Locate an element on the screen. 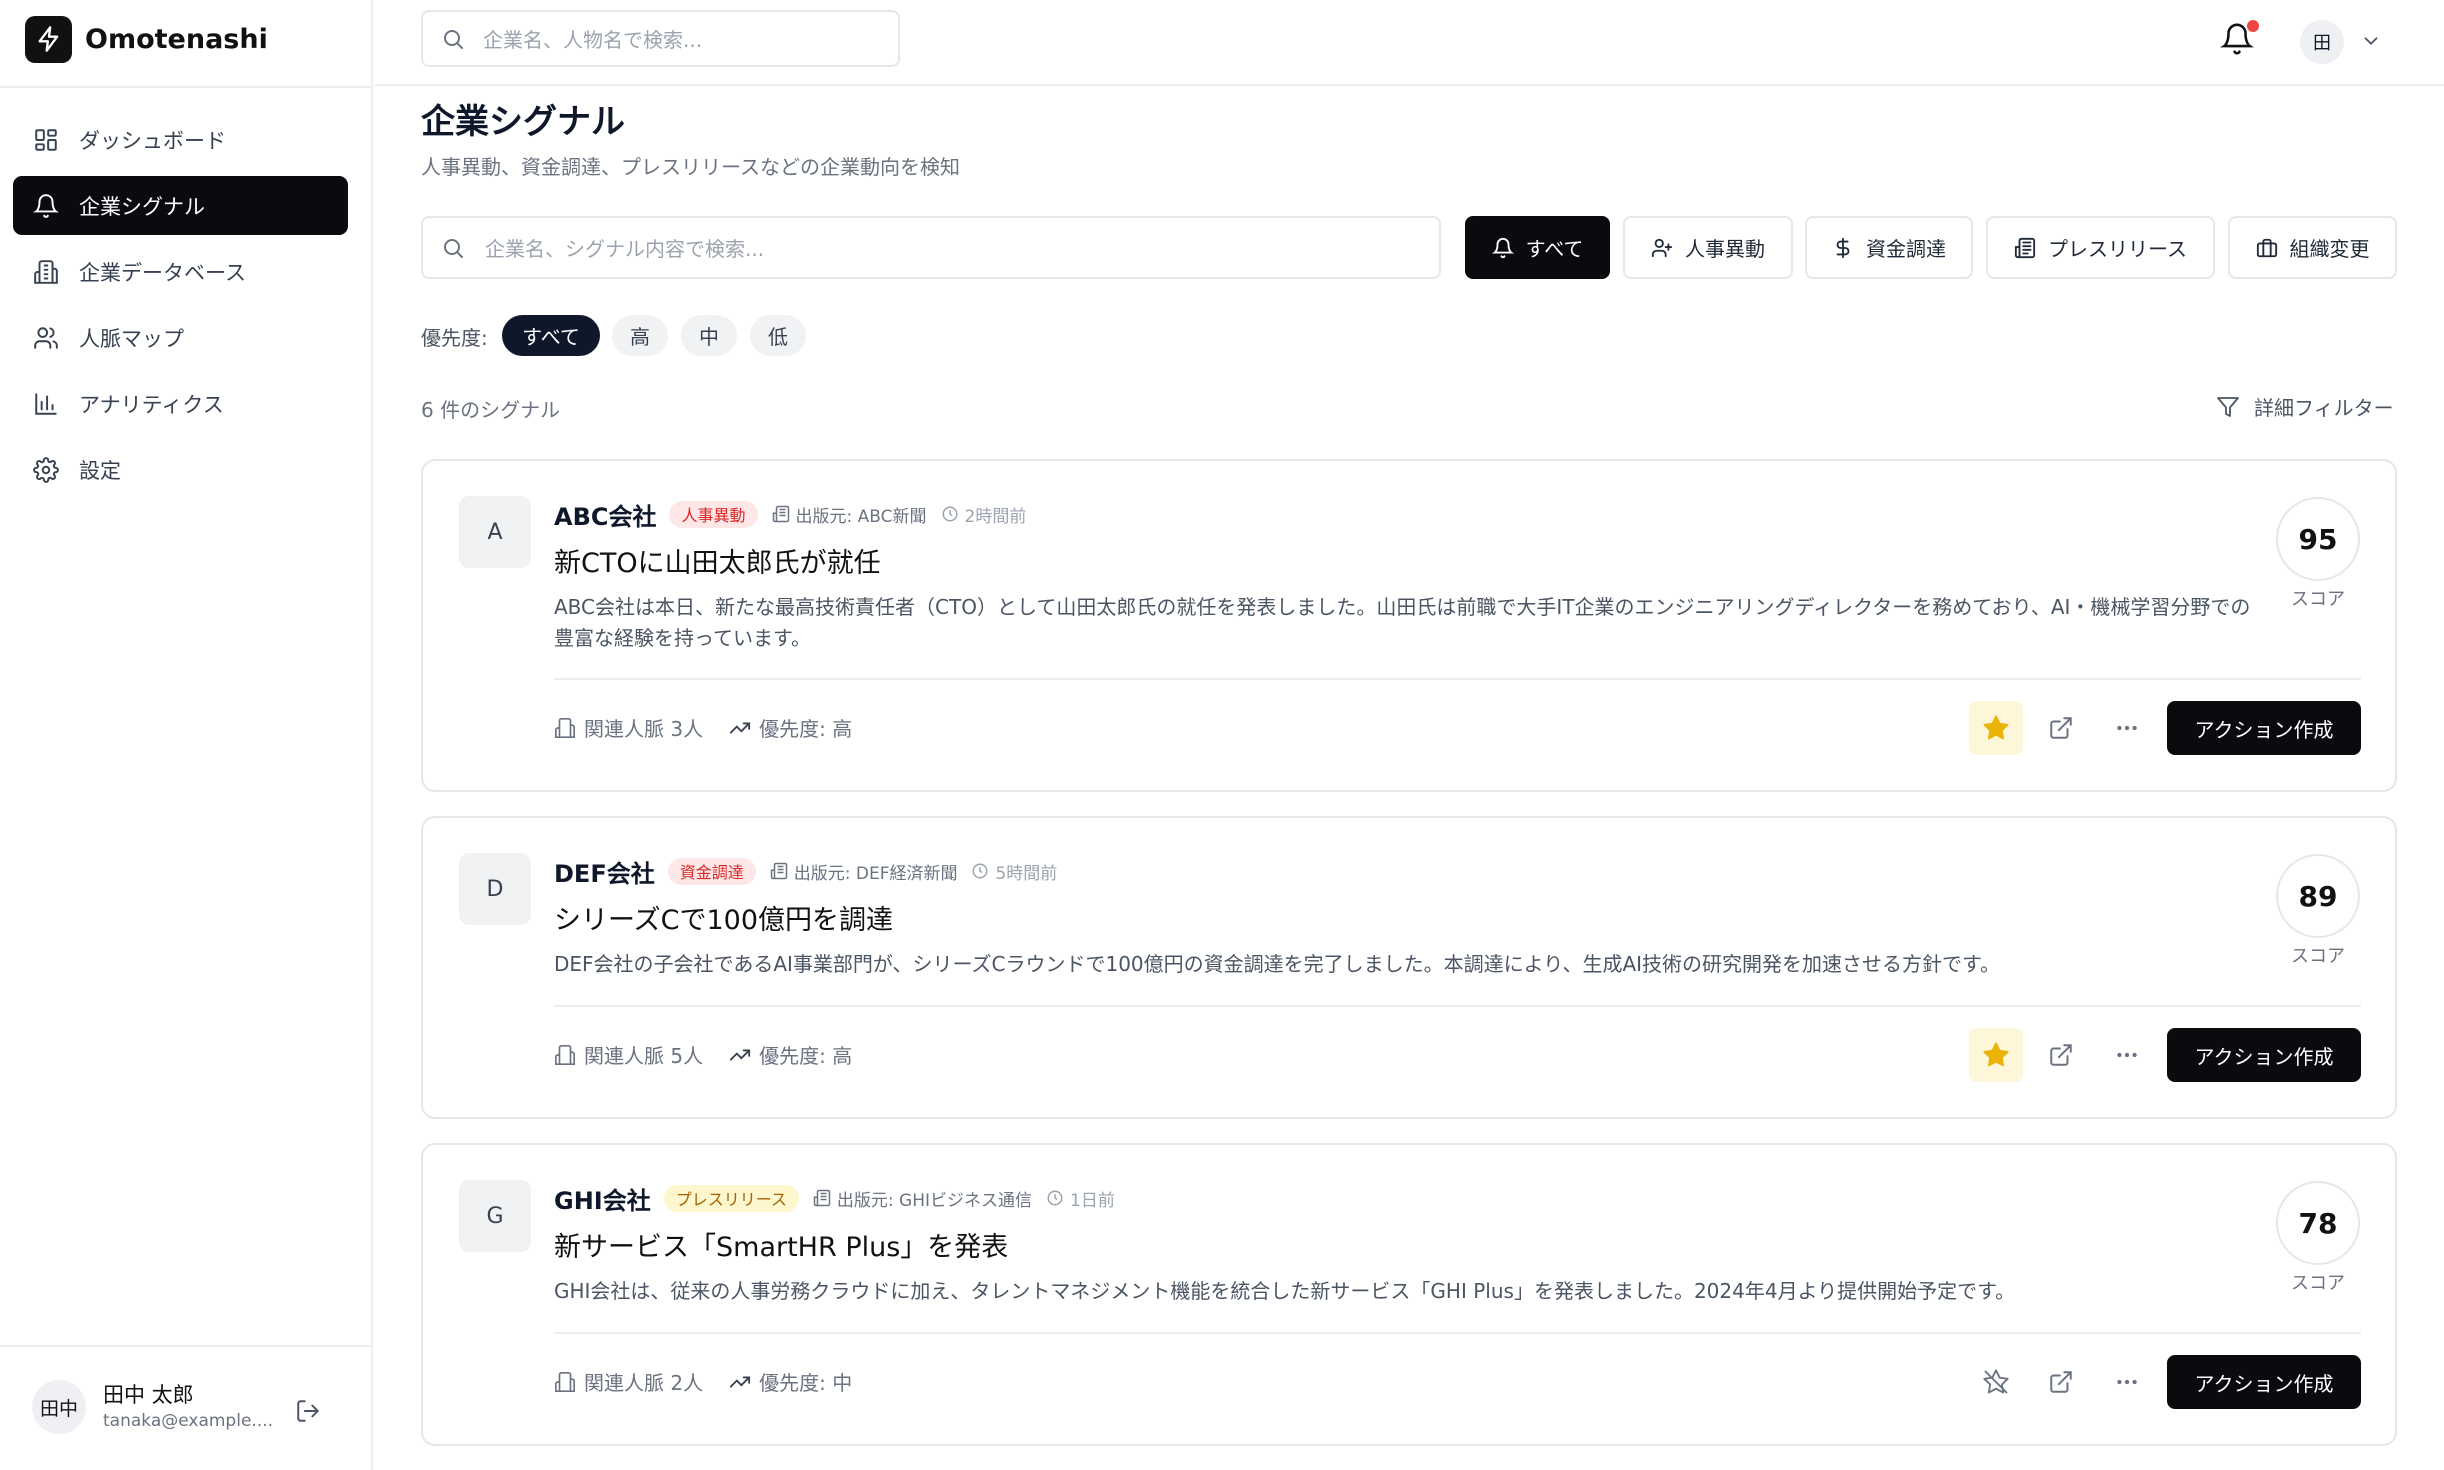  sidebar-item-dashboard: ダッシュボード is located at coordinates (180, 139).